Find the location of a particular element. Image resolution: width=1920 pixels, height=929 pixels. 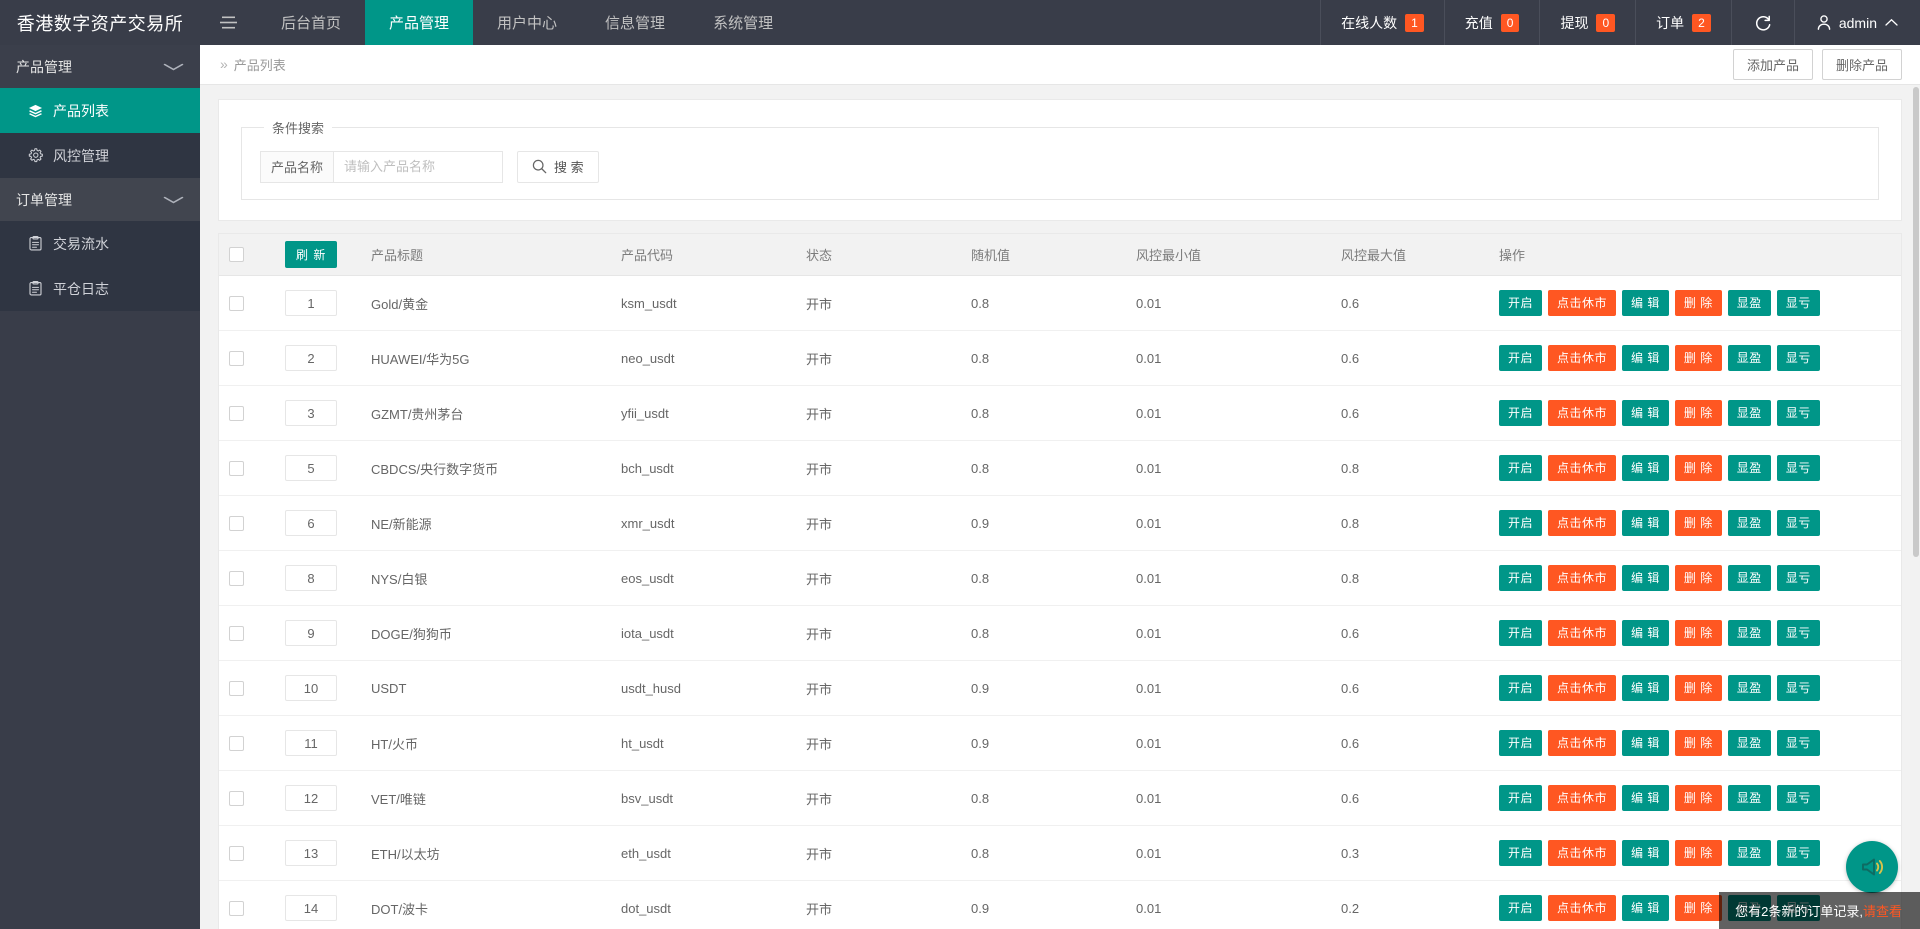

stat-orders: 订单 2 is located at coordinates (1683, 22).